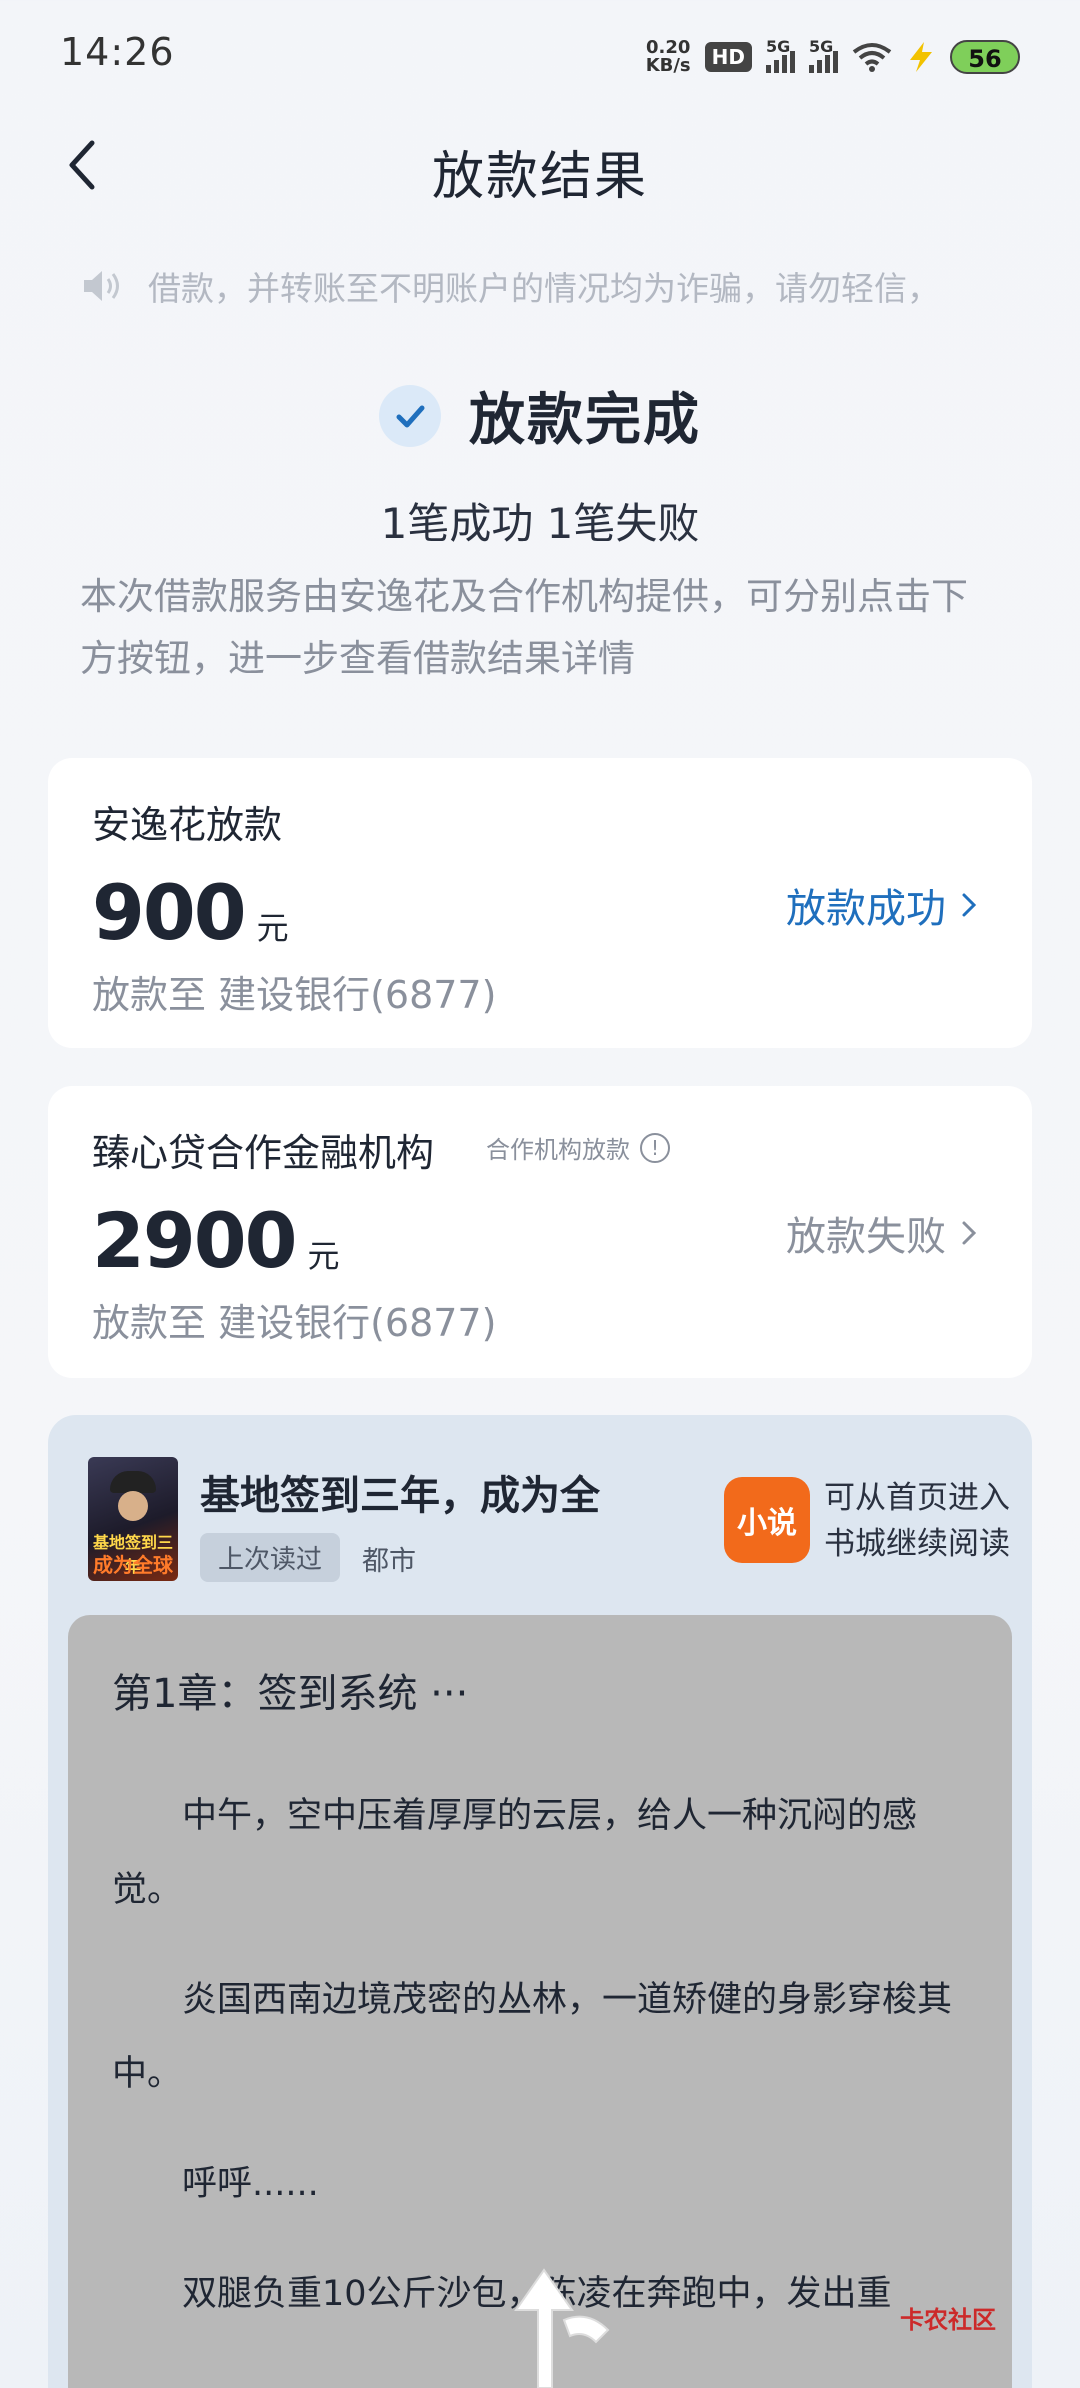 This screenshot has height=2388, width=1080. Describe the element at coordinates (263, 1153) in the screenshot. I see `loan-name: 臻心贷合作金融机构` at that location.